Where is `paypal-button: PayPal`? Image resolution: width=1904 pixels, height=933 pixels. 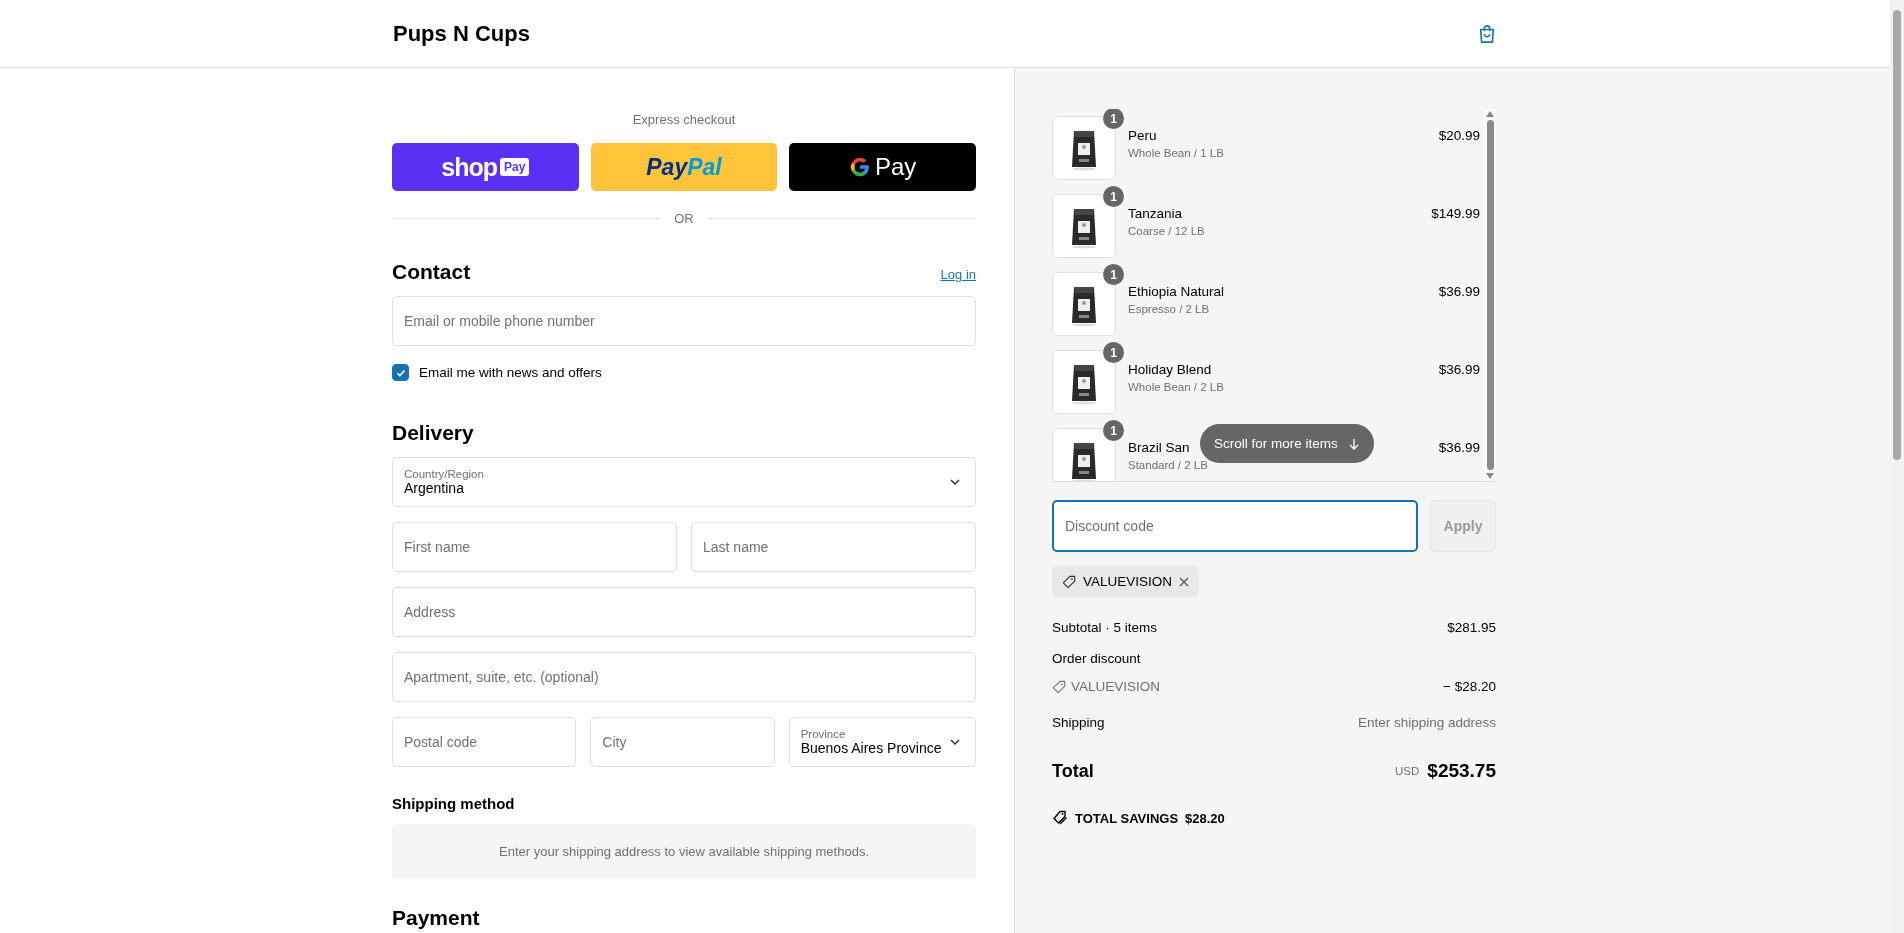
paypal-button: PayPal is located at coordinates (684, 167).